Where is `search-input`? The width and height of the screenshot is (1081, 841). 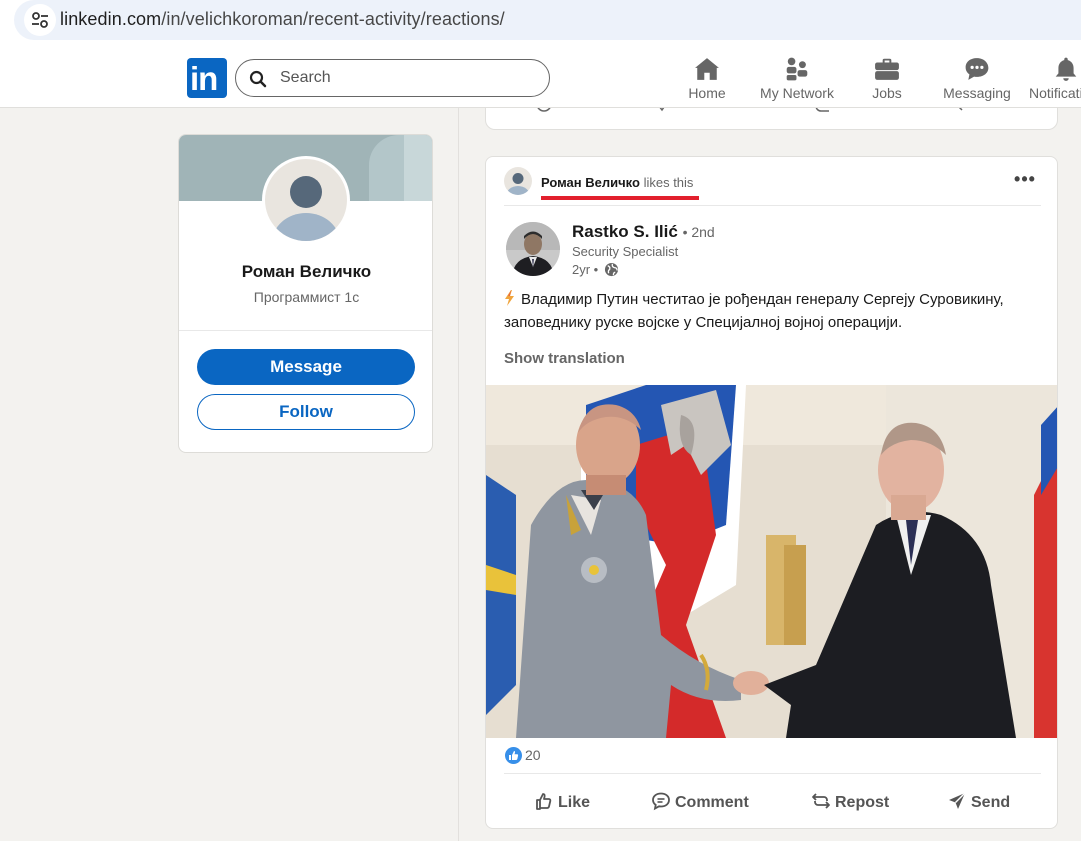 search-input is located at coordinates (405, 78).